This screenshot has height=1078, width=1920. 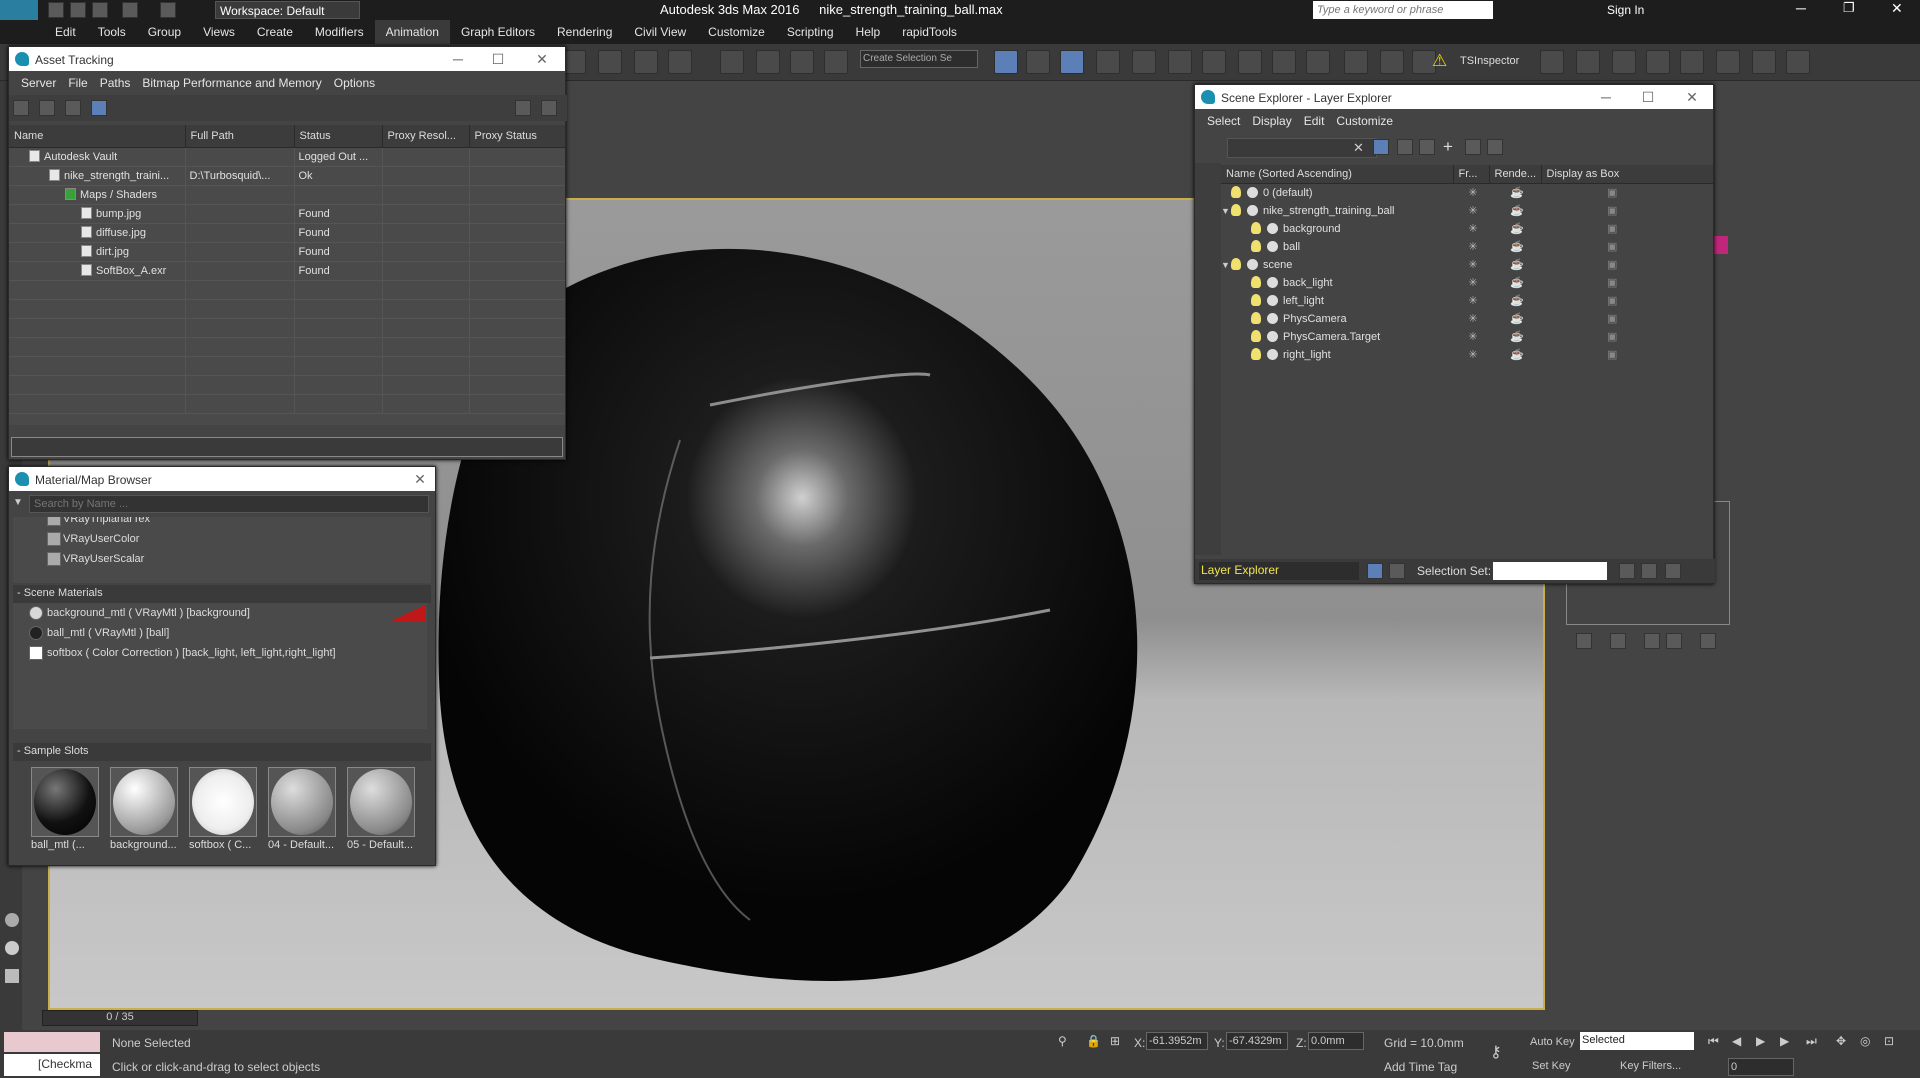 What do you see at coordinates (1397, 571) in the screenshot?
I see `hierarchy-mode-icon` at bounding box center [1397, 571].